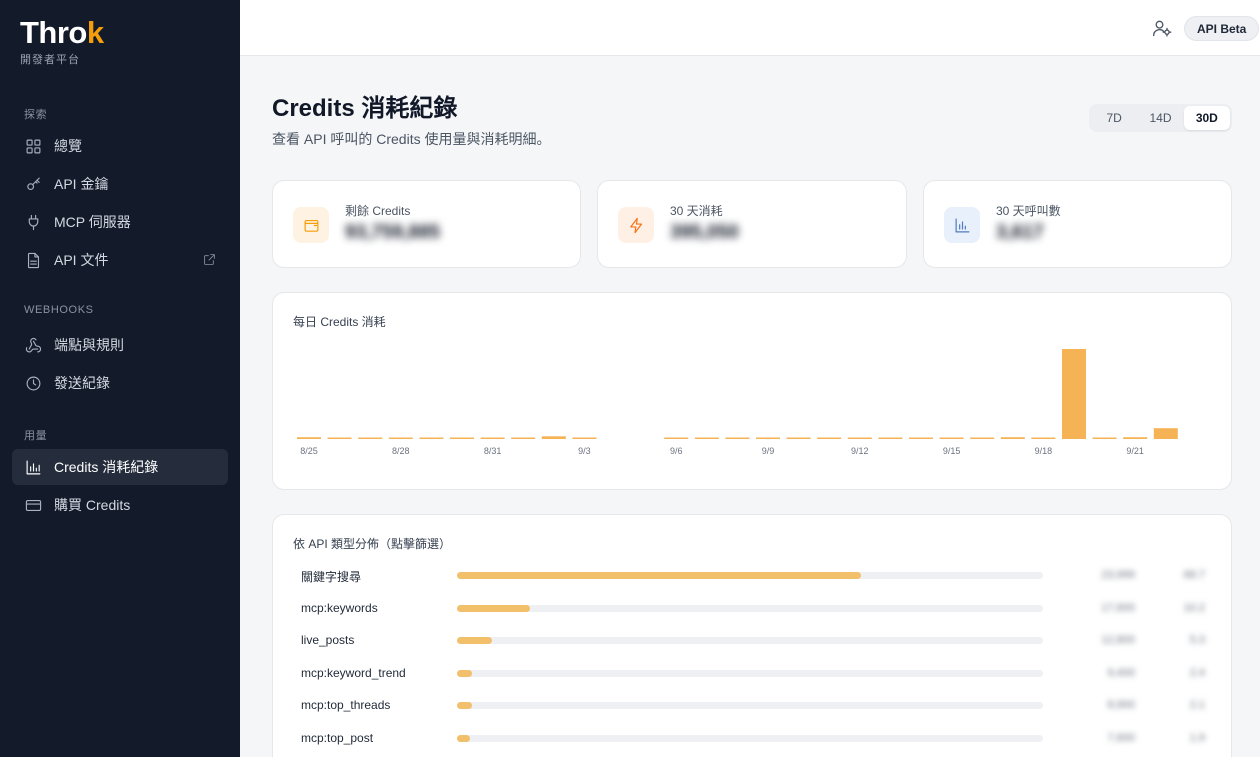 Image resolution: width=1260 pixels, height=757 pixels. I want to click on chart-bar-9/16, so click(982, 438).